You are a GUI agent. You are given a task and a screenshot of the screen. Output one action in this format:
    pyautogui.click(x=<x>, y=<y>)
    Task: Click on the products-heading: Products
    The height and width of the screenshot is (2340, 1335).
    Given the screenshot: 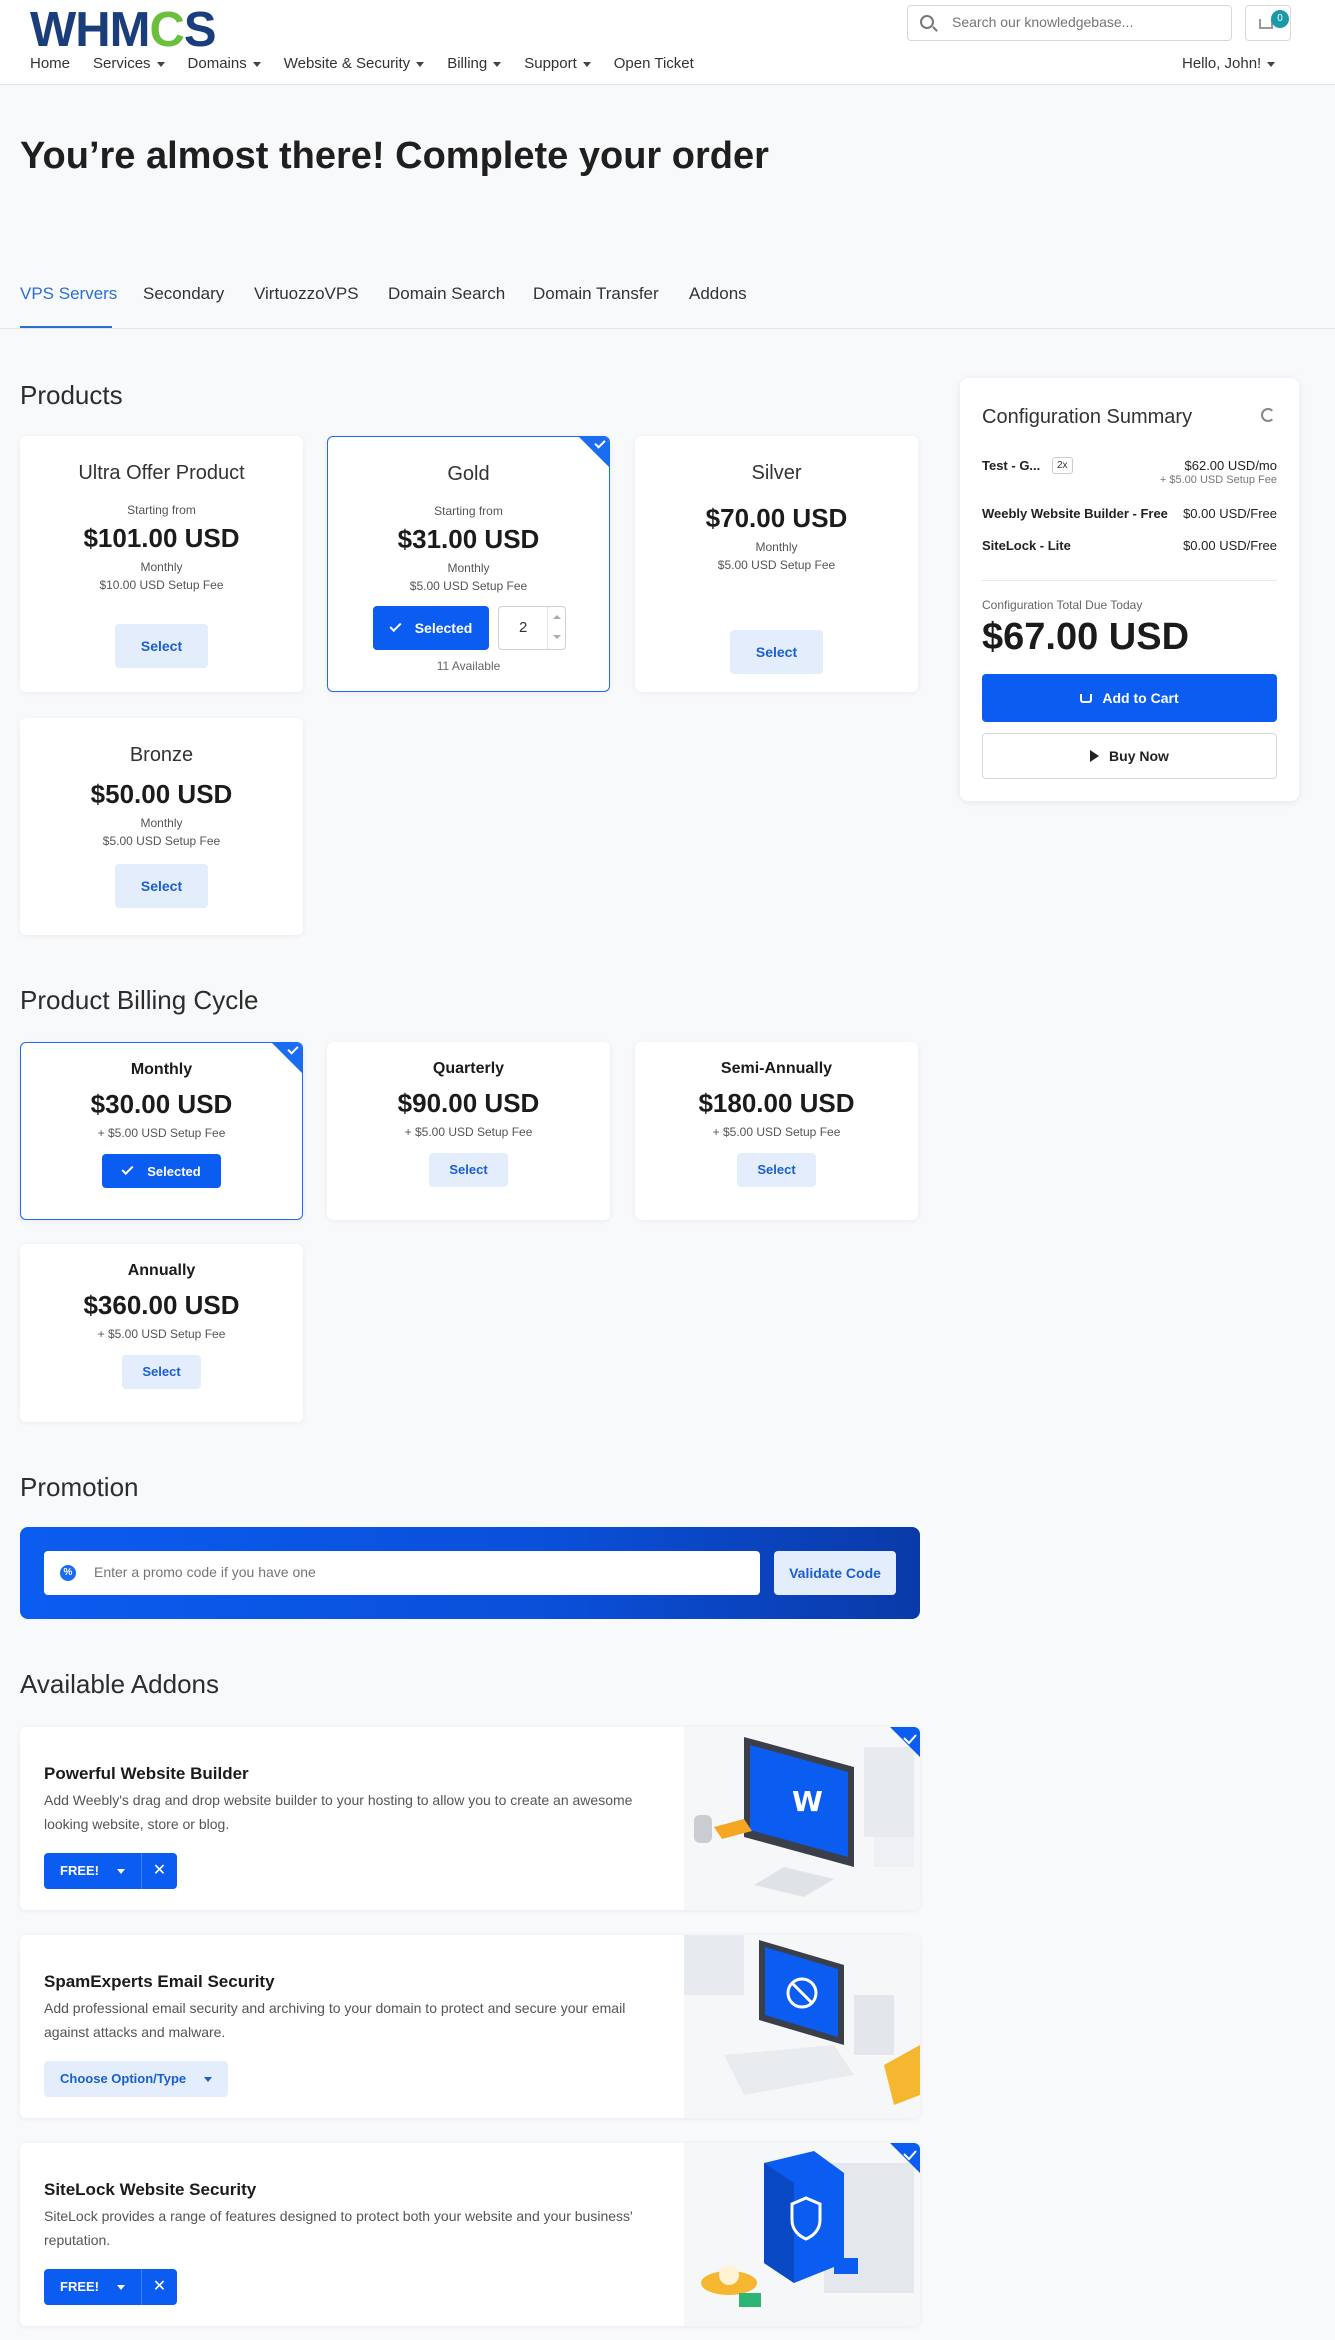 What is the action you would take?
    pyautogui.click(x=71, y=395)
    